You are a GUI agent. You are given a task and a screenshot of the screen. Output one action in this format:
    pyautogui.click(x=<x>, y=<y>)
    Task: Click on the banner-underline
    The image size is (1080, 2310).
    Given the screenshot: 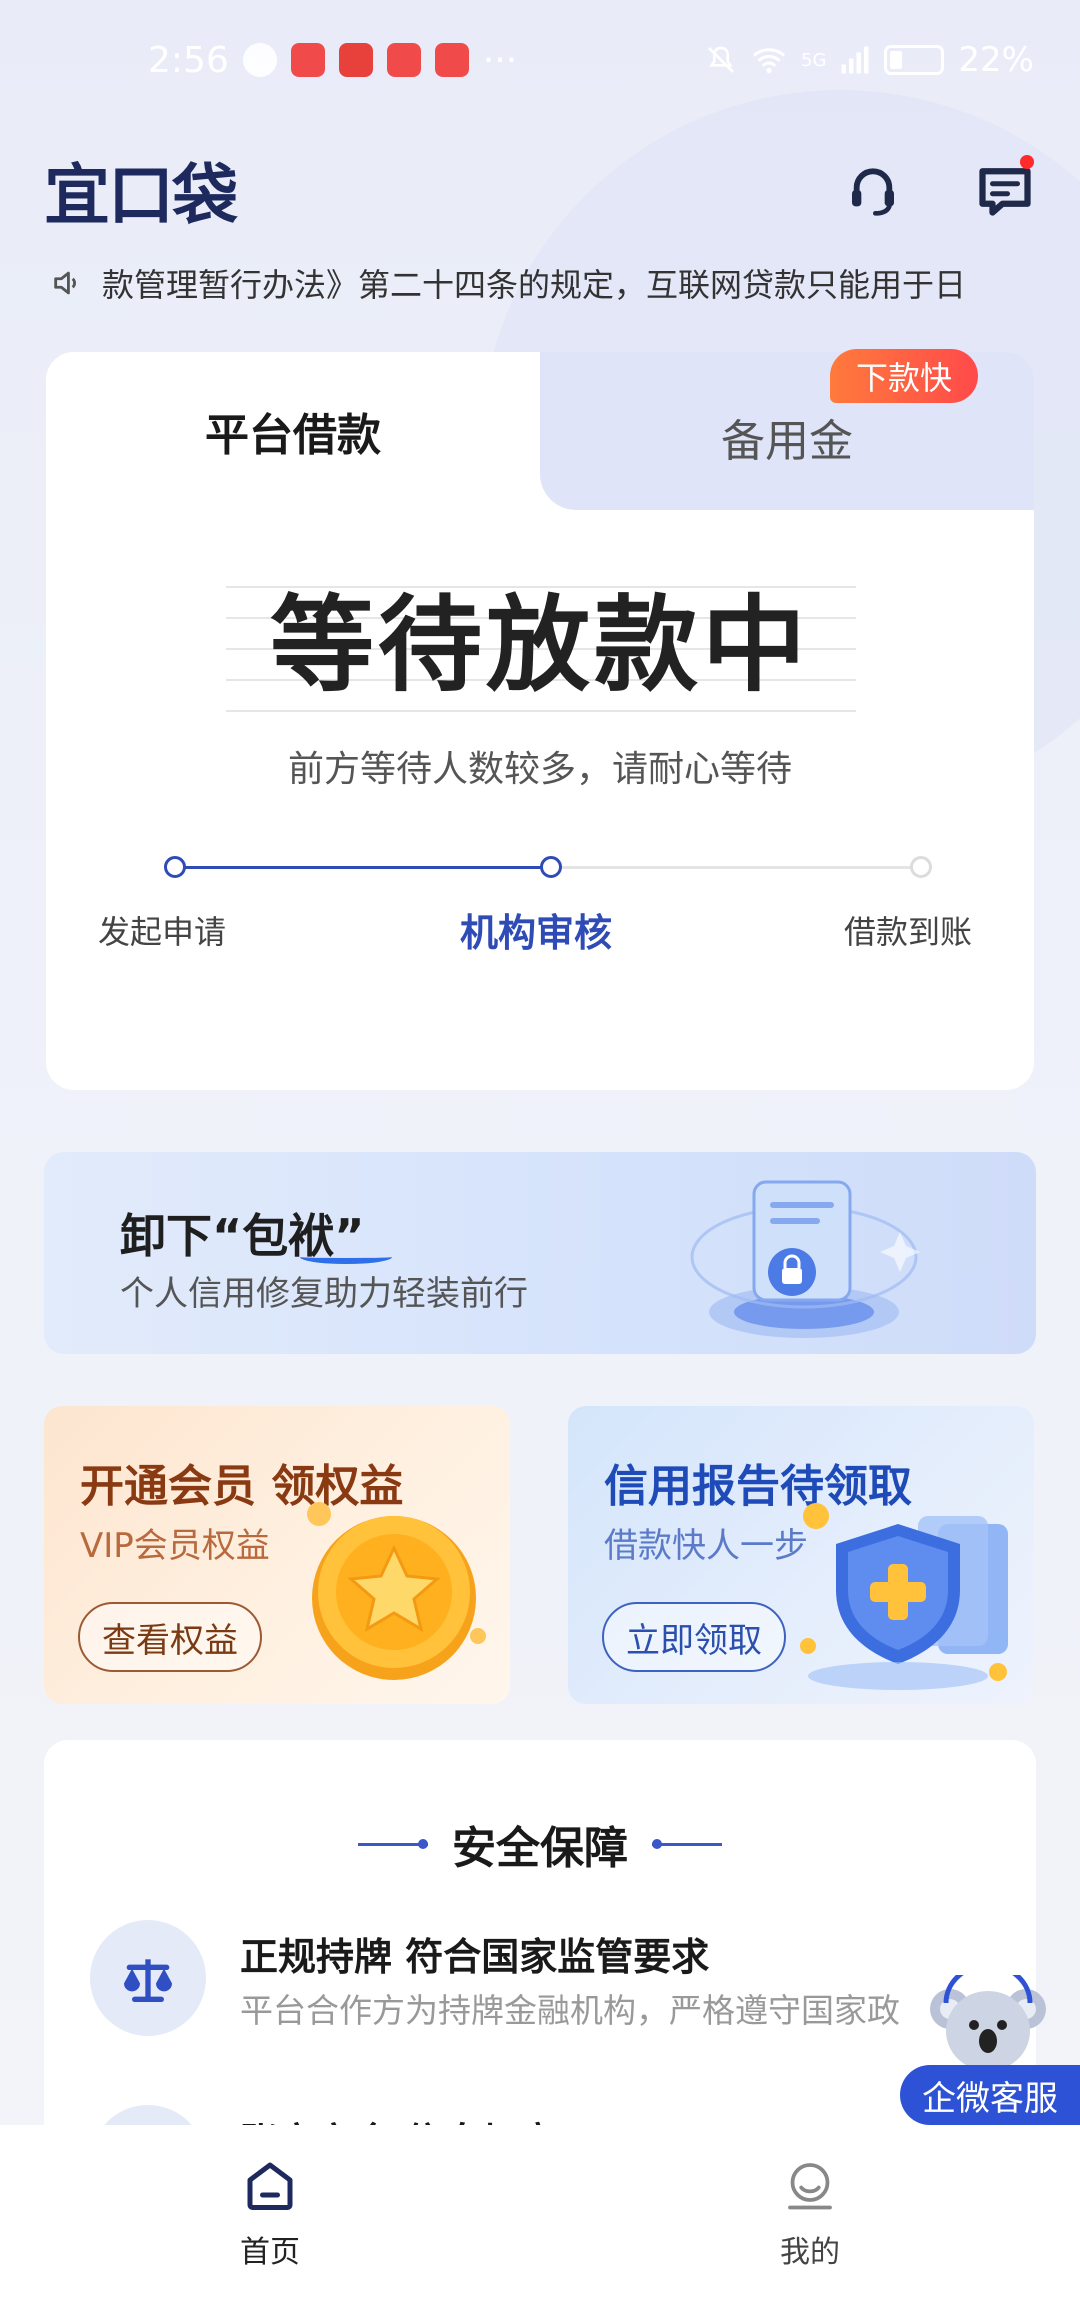 What is the action you would take?
    pyautogui.click(x=346, y=1257)
    